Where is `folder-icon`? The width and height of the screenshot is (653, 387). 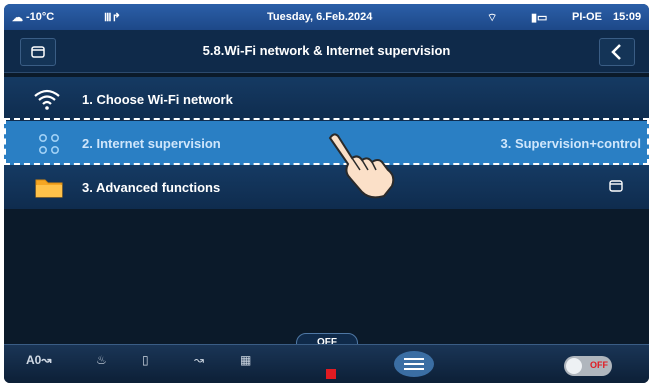
folder-icon is located at coordinates (49, 188).